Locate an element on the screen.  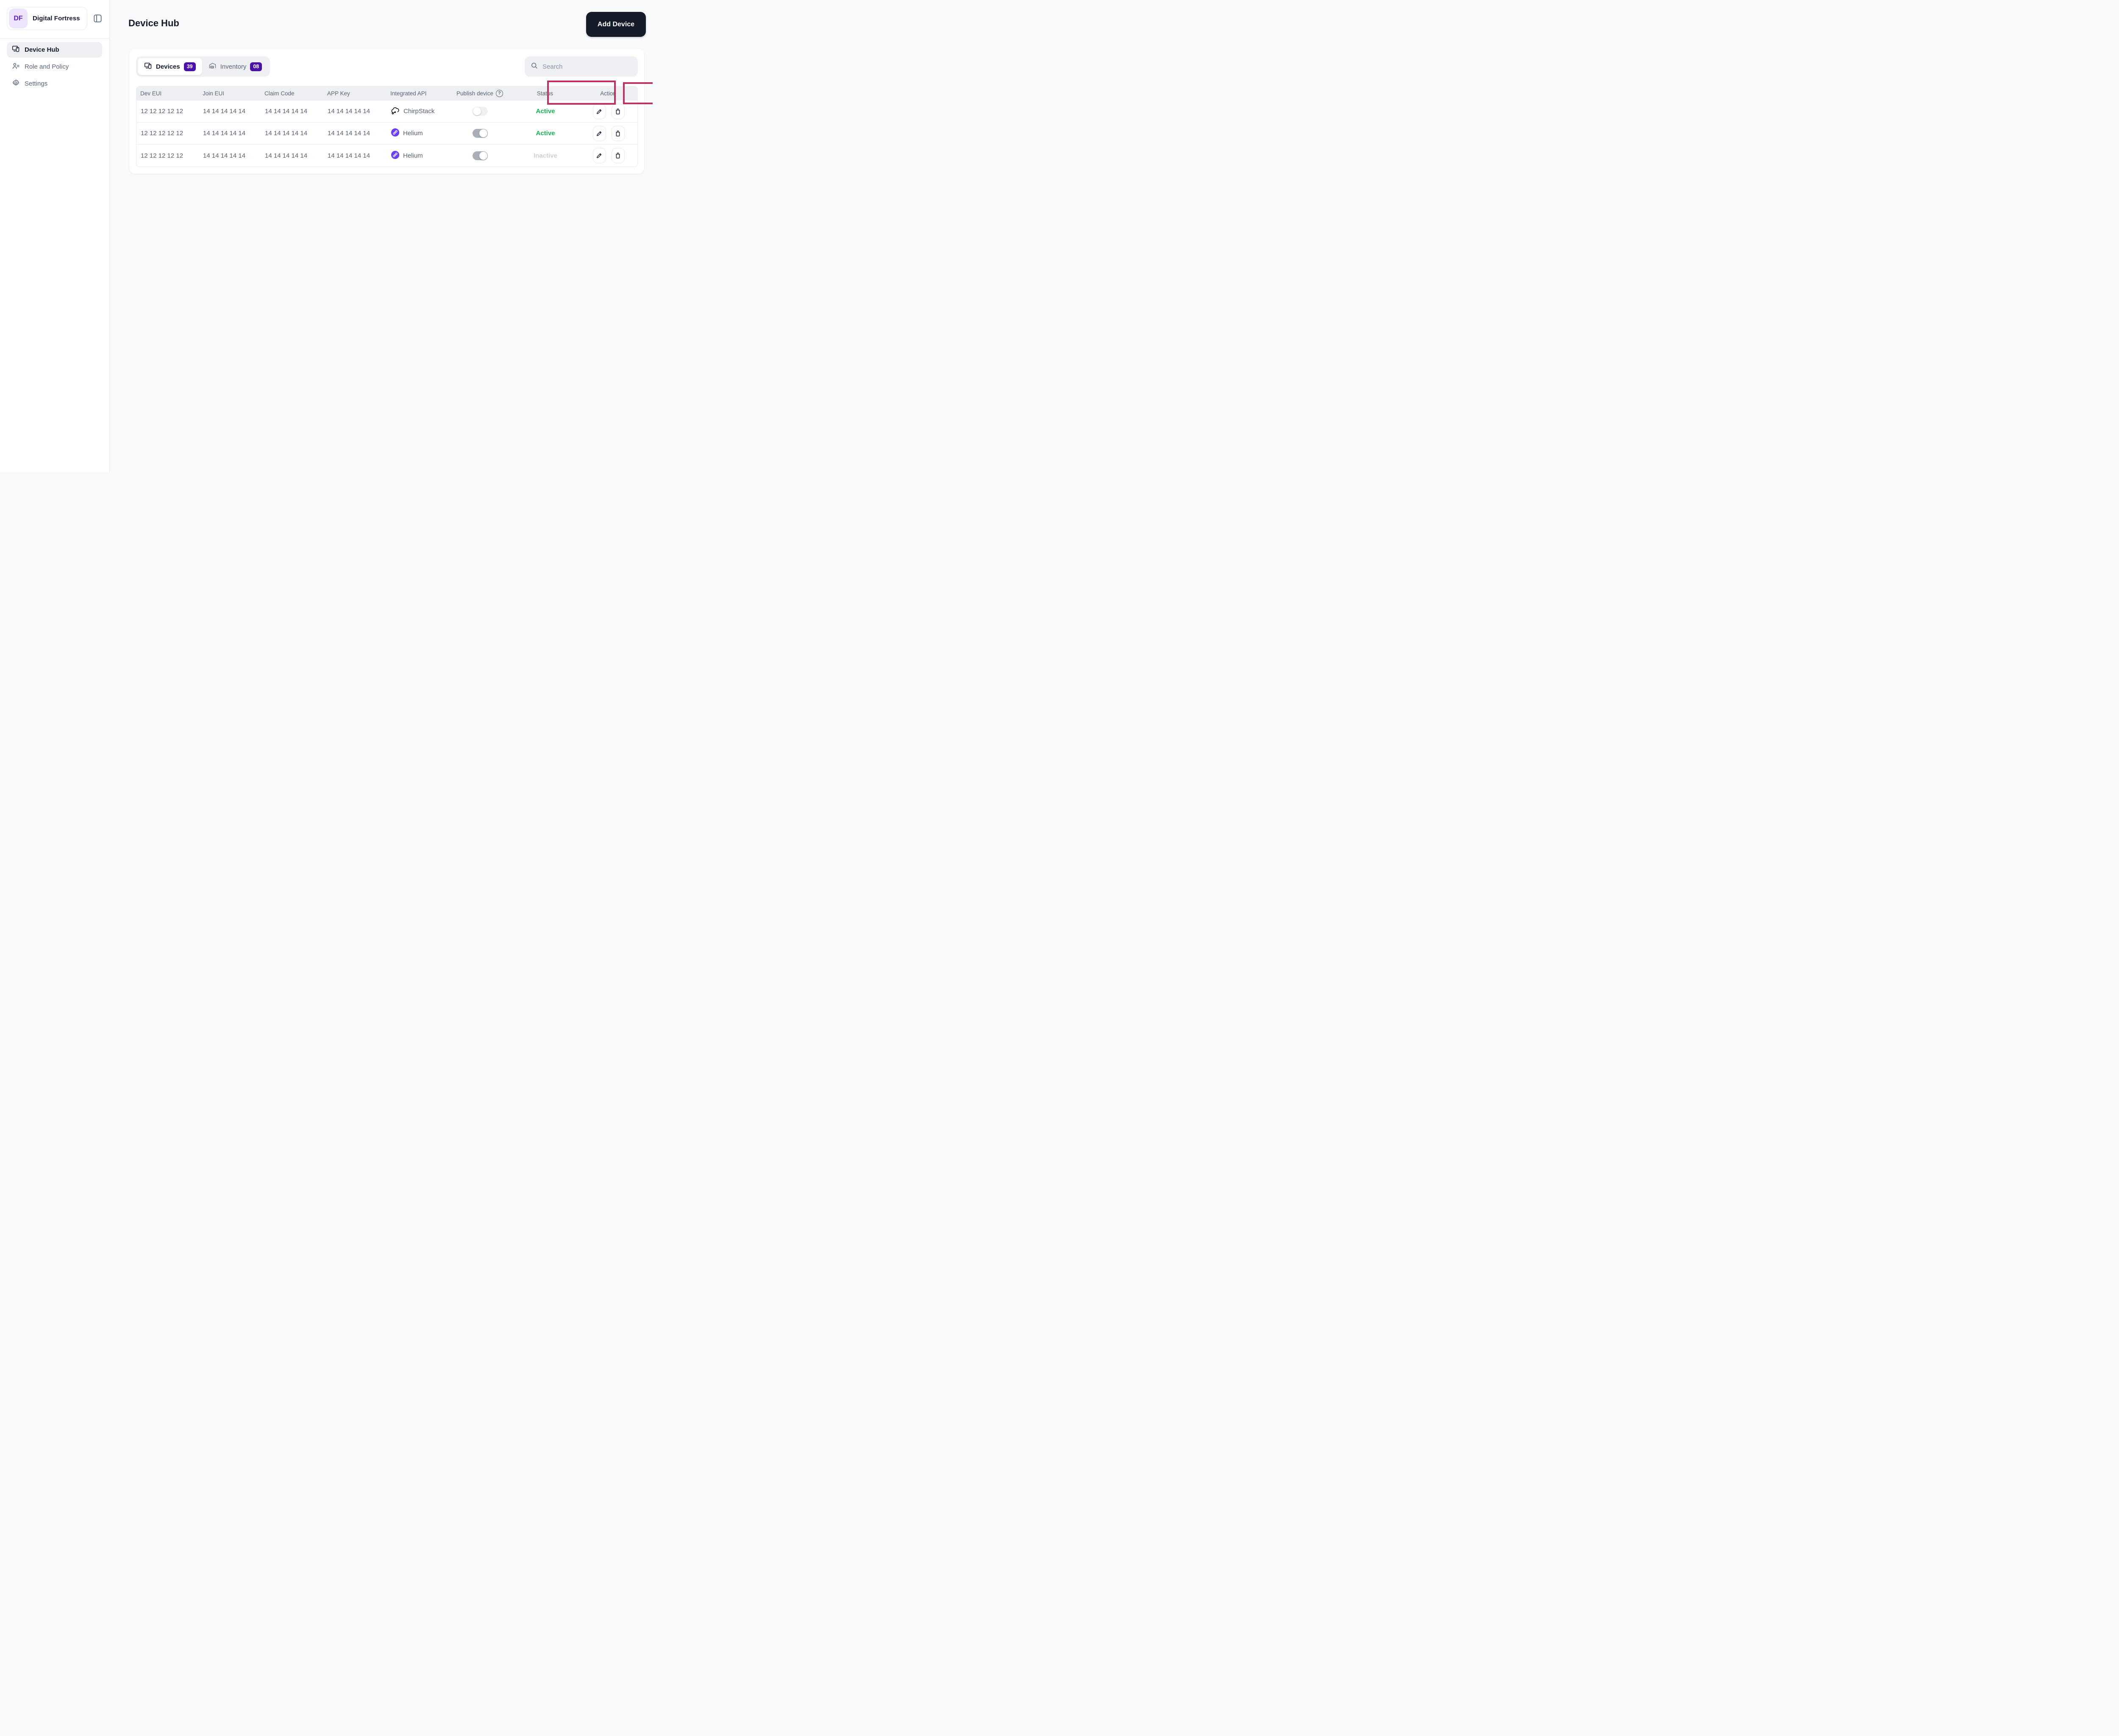
sidebar-item-role-and-policy: Role and Policy is located at coordinates (55, 67).